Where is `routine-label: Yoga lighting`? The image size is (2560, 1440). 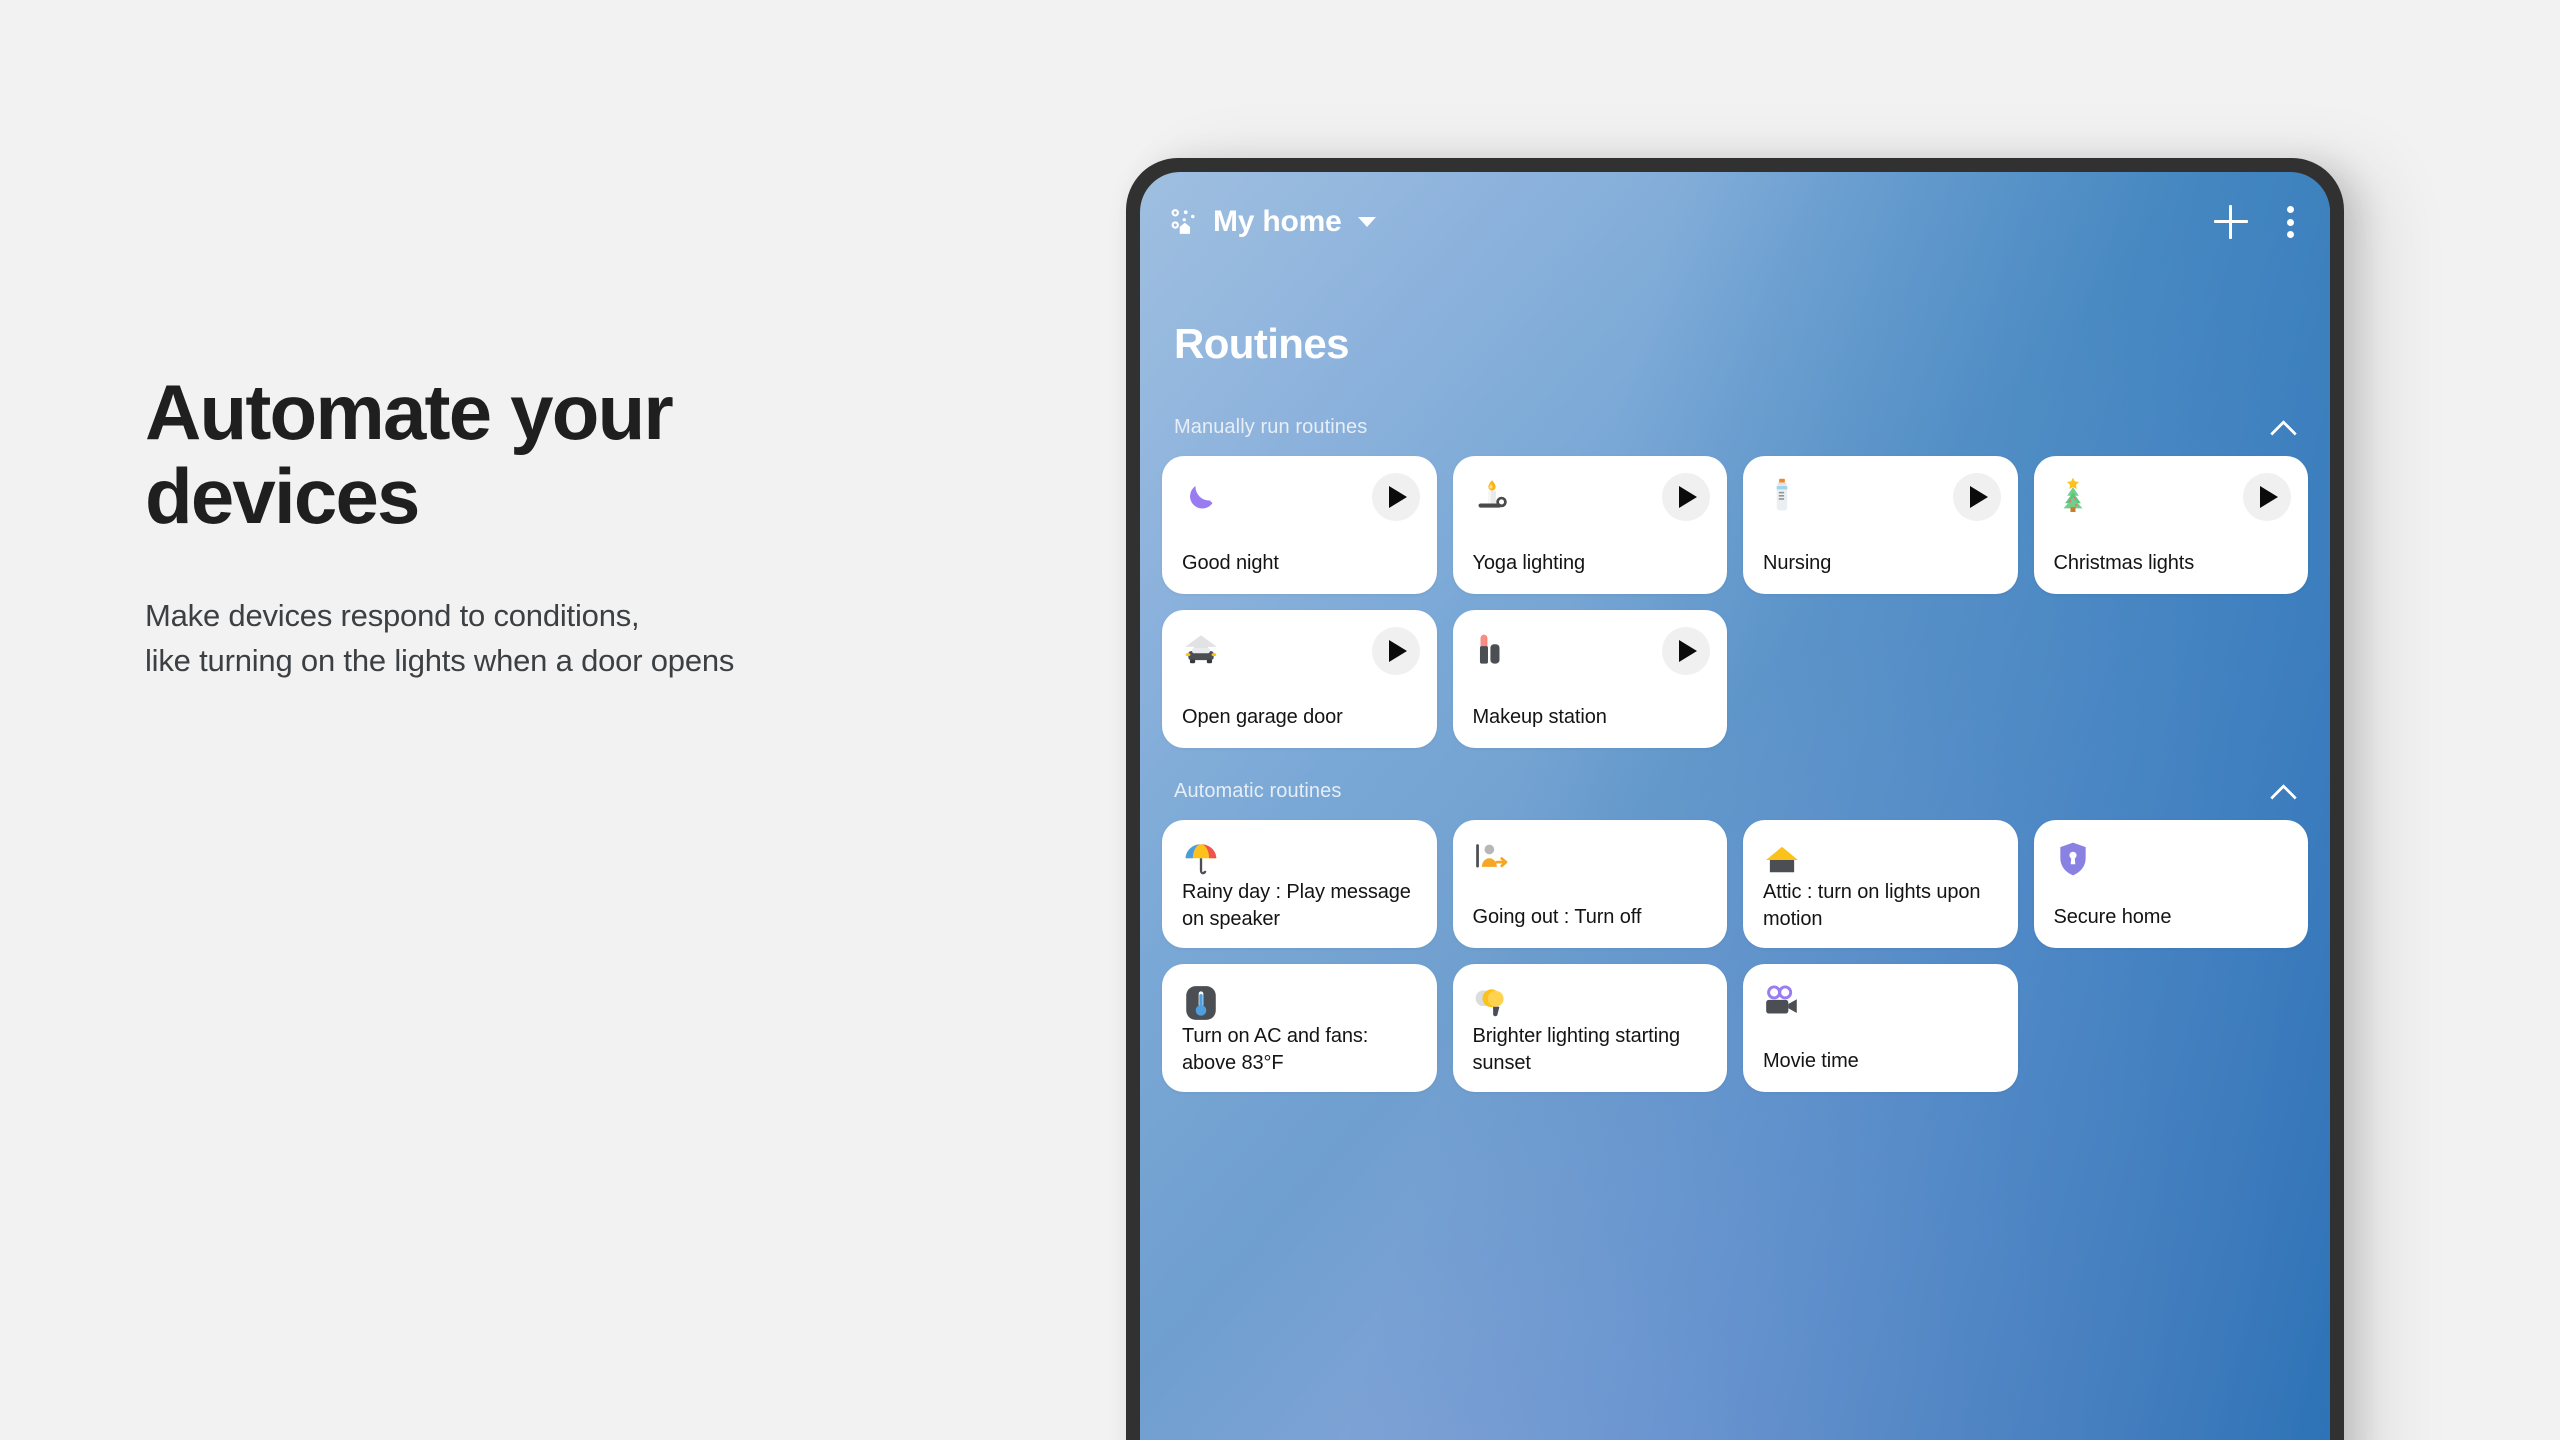 routine-label: Yoga lighting is located at coordinates (1529, 562).